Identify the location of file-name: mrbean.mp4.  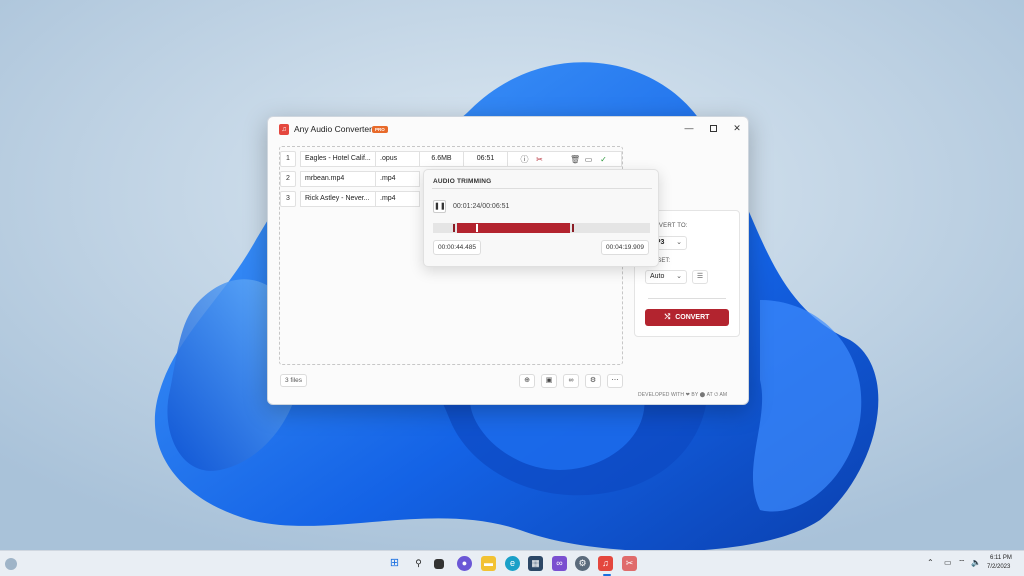
(338, 179).